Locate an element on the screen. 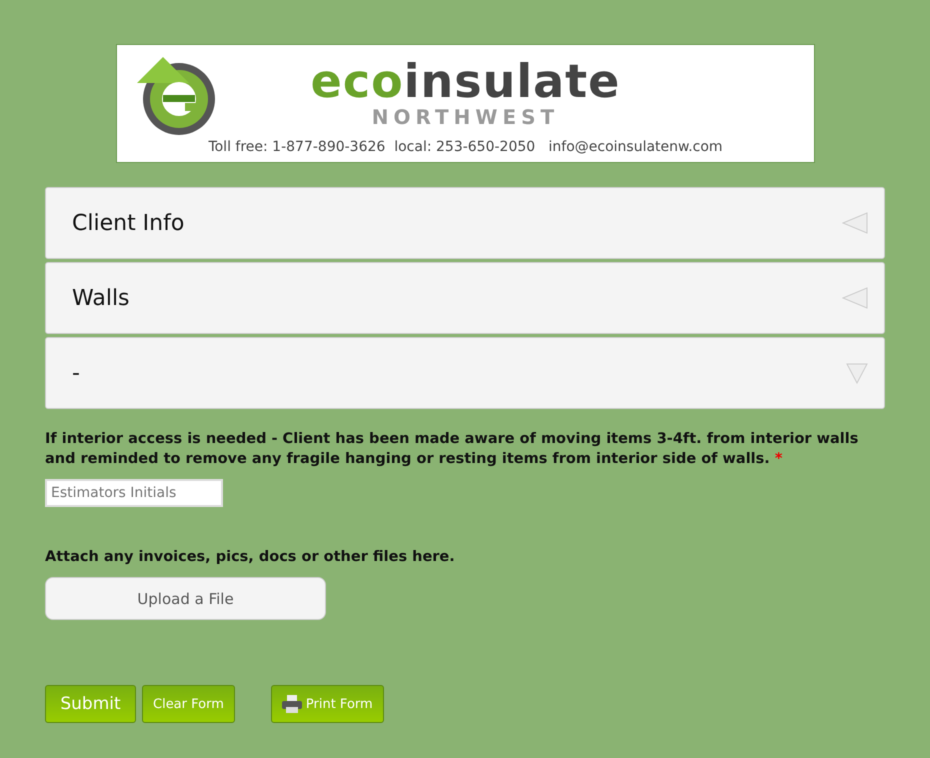 The width and height of the screenshot is (930, 758). section-header: - is located at coordinates (465, 373).